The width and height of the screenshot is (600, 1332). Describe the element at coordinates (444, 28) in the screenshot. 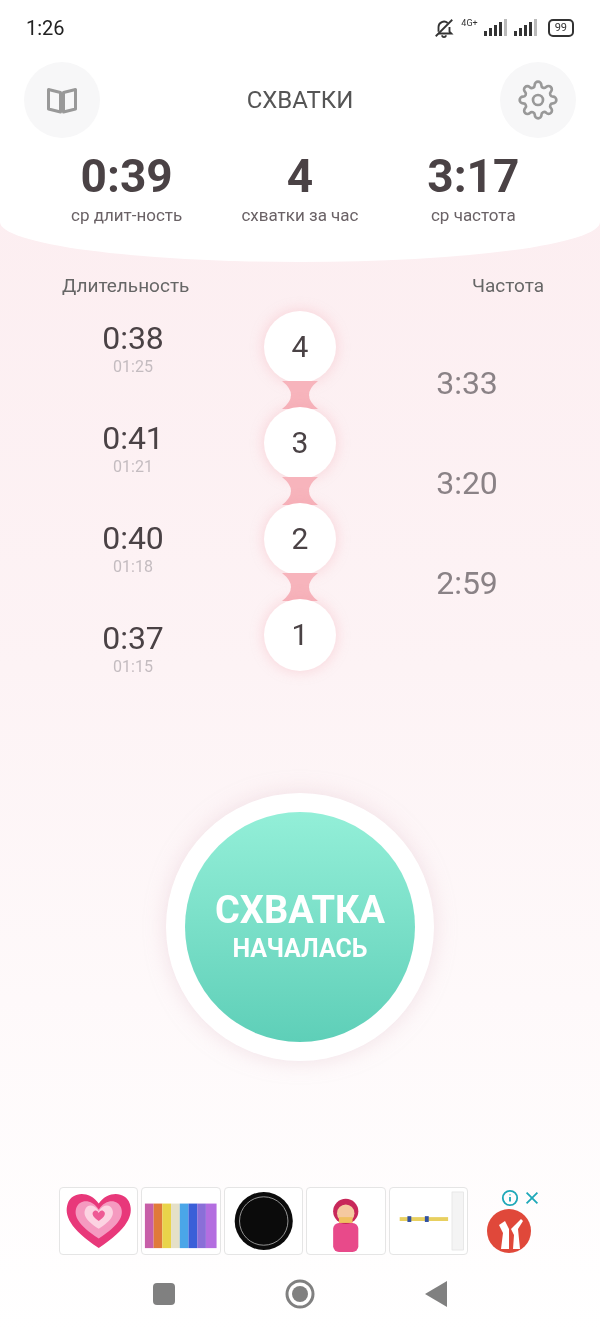

I see `muted-bell-icon` at that location.